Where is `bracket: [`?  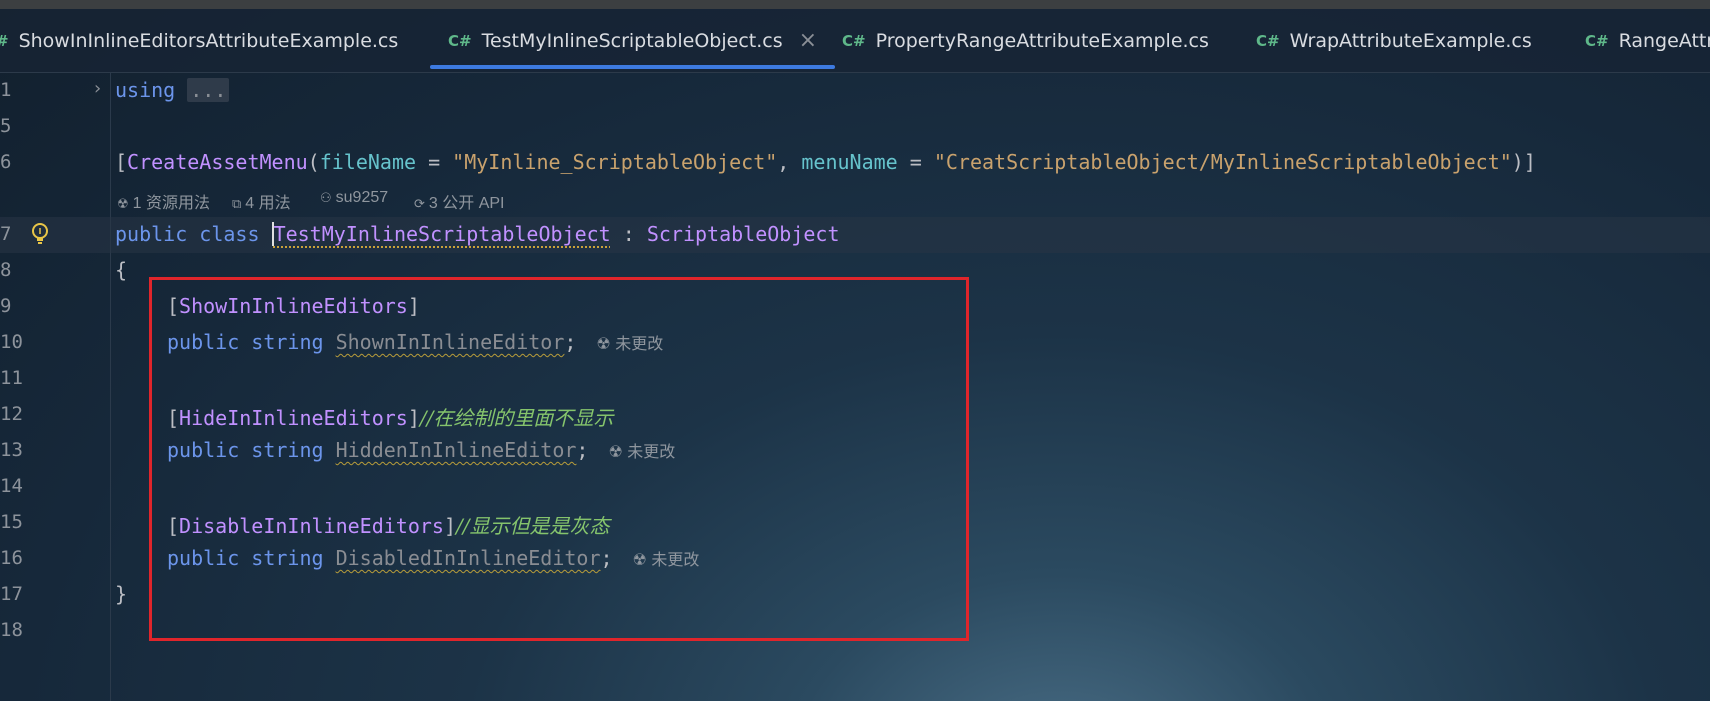
bracket: [ is located at coordinates (121, 162).